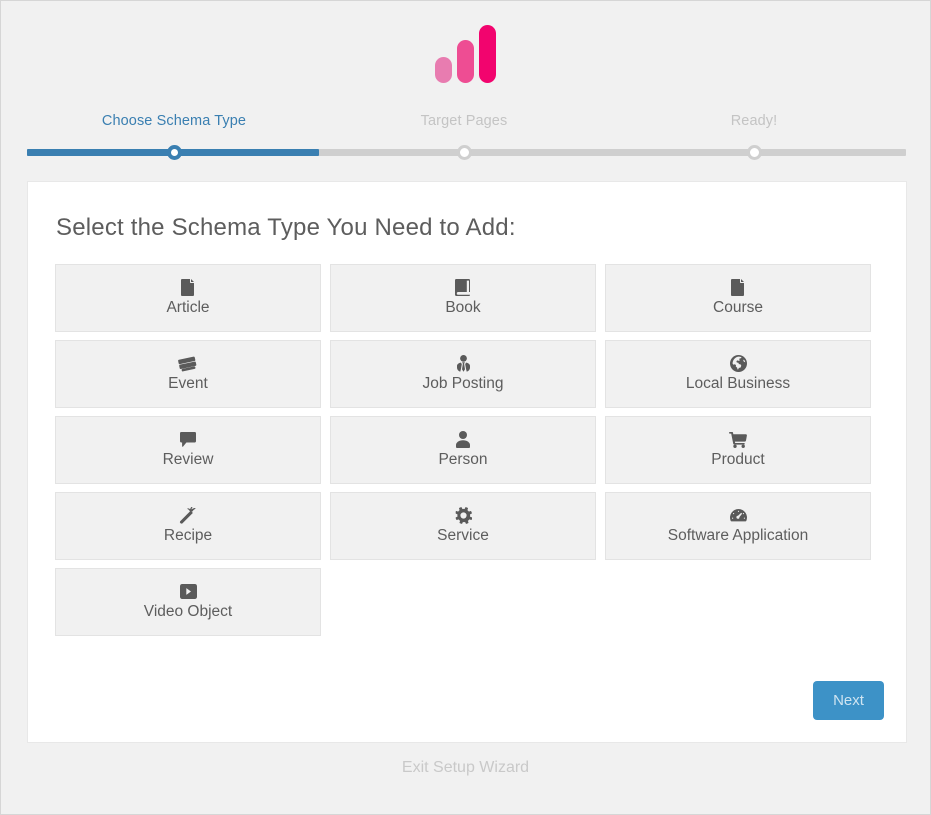  What do you see at coordinates (286, 227) in the screenshot?
I see `page-title: Select the Schema Type You Need to Add:` at bounding box center [286, 227].